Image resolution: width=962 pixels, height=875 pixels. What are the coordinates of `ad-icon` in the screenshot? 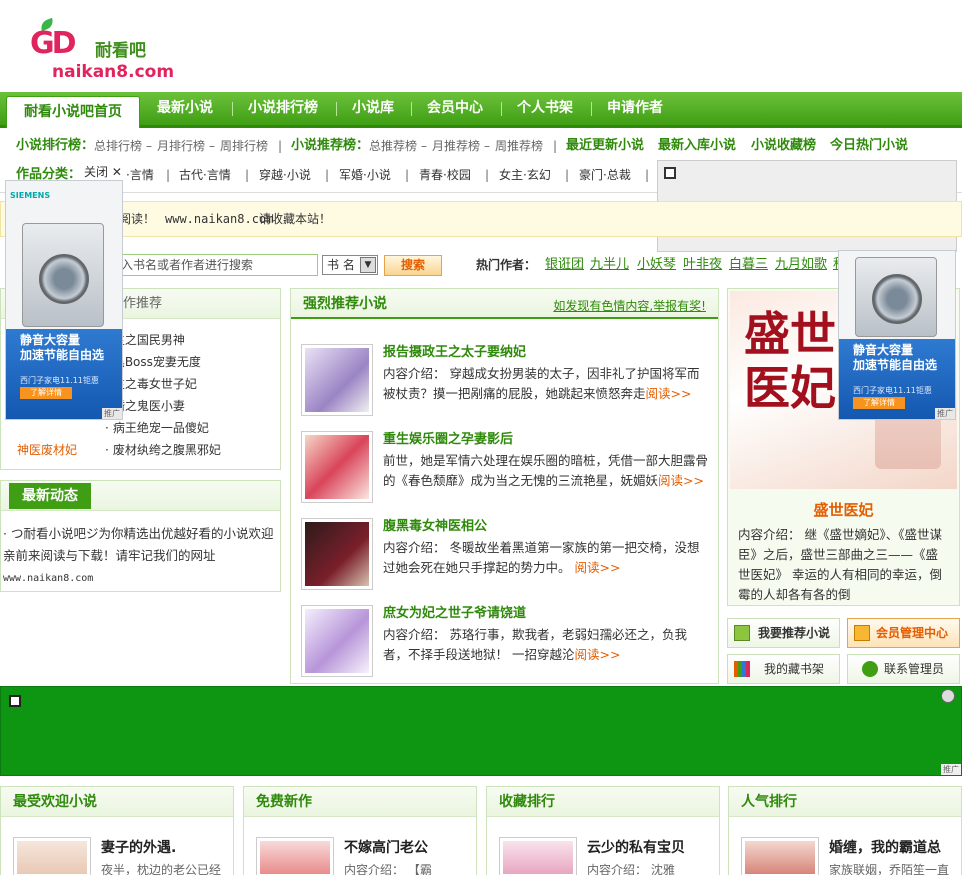 It's located at (670, 173).